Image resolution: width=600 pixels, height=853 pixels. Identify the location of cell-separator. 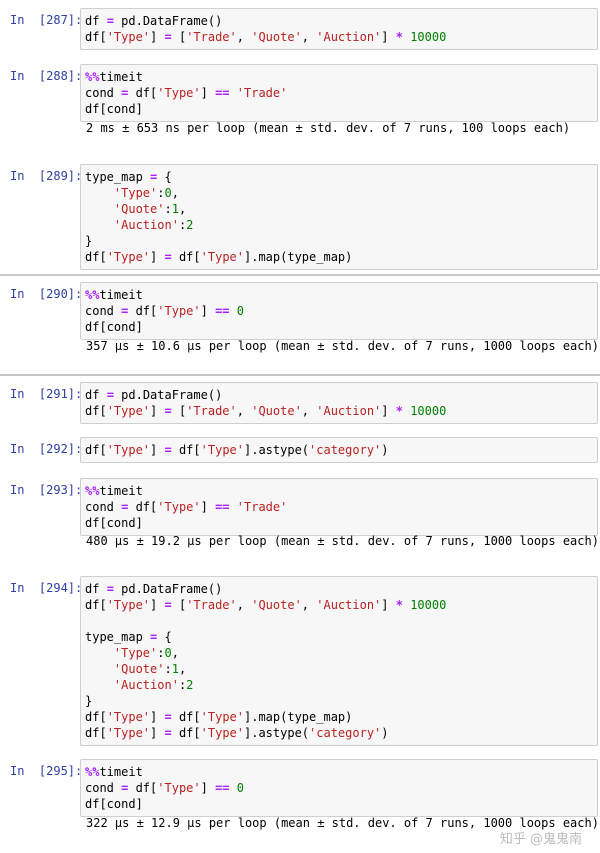
(300, 275).